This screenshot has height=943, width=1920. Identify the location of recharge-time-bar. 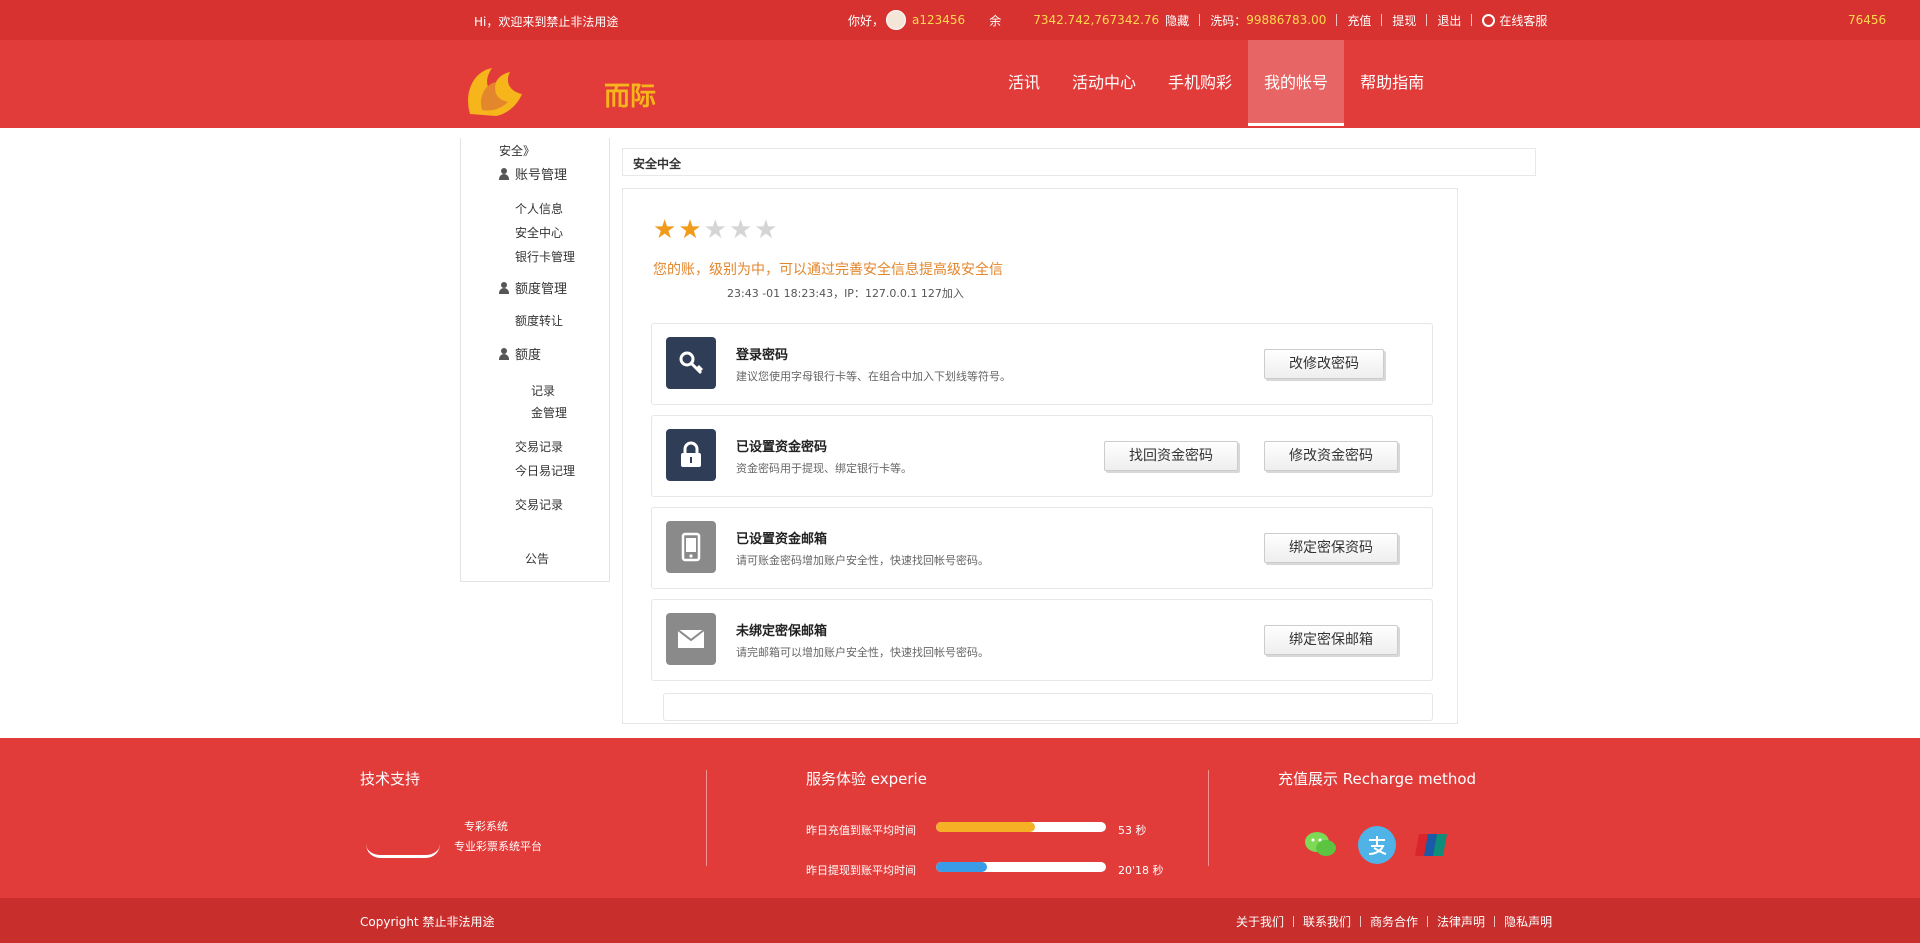
(1021, 827).